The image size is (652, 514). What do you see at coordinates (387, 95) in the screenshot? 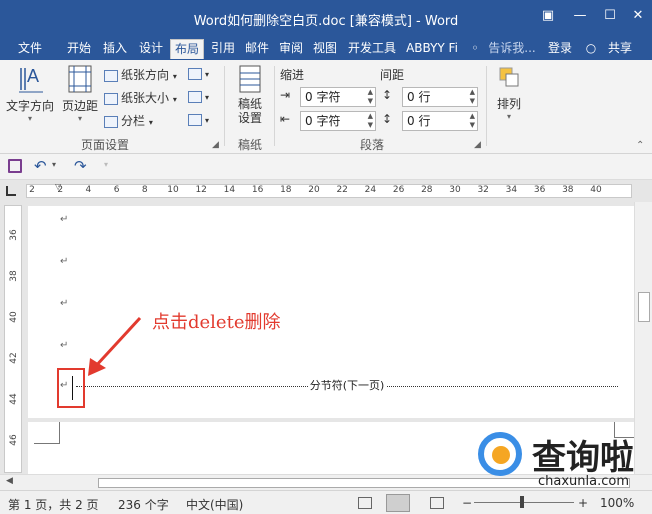
I see `spacing-before-icon: ↕` at bounding box center [387, 95].